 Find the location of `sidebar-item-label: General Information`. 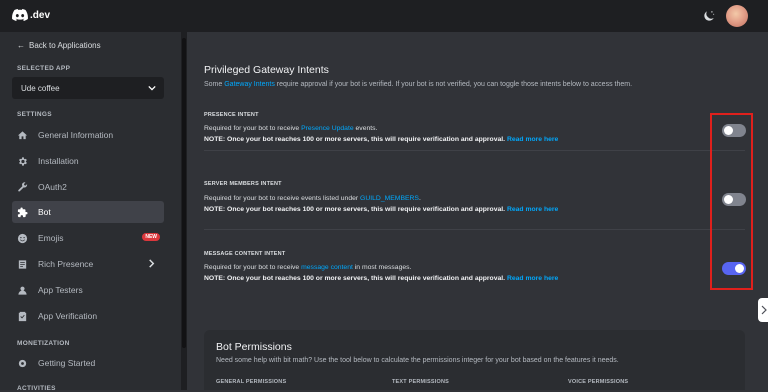

sidebar-item-label: General Information is located at coordinates (76, 135).